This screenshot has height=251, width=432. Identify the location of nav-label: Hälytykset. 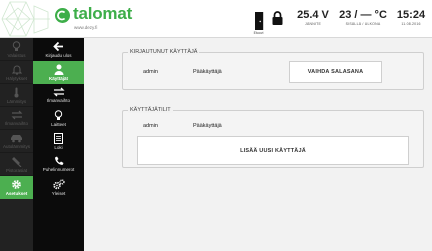
(16, 78).